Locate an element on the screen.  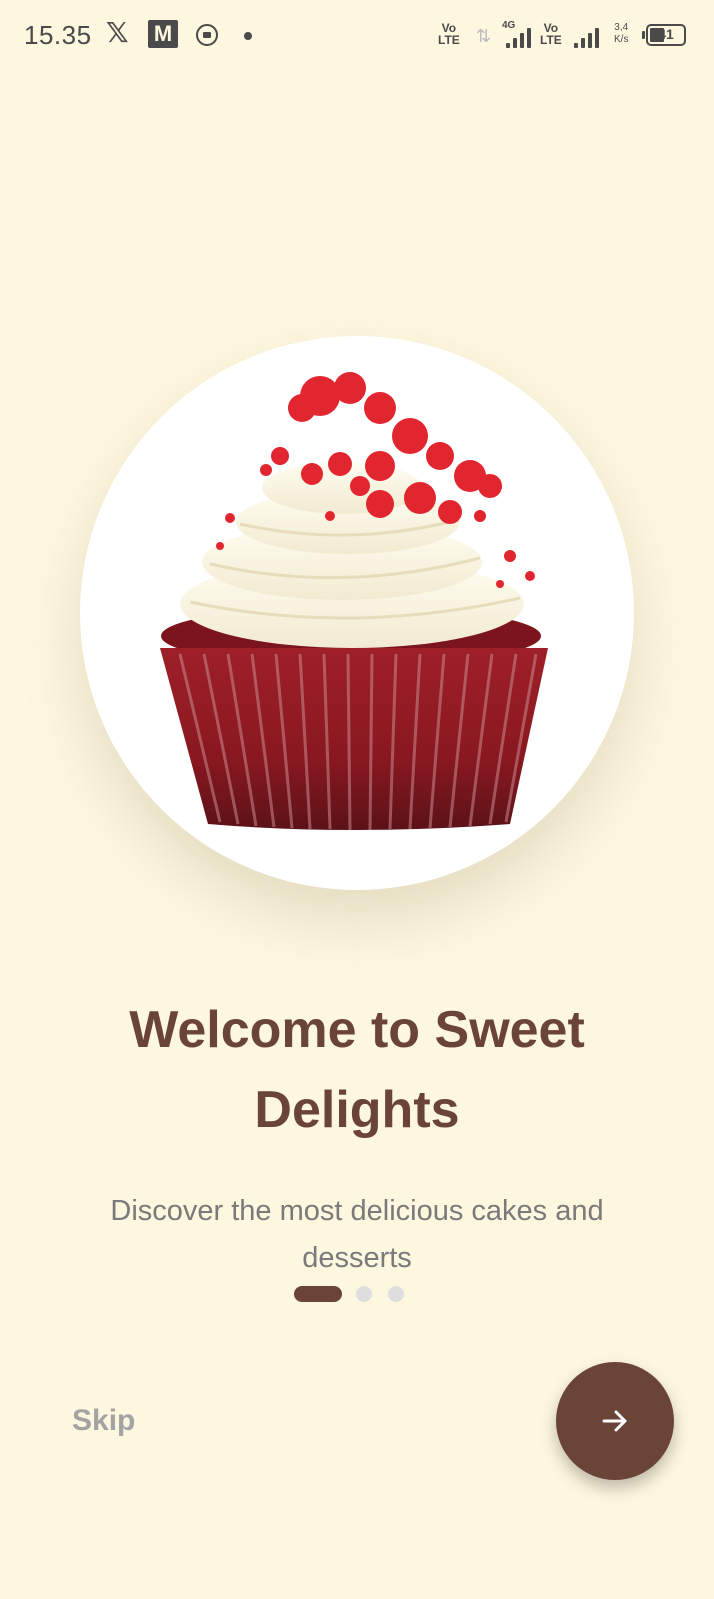
x-logo-icon: 𝕏 is located at coordinates (117, 32).